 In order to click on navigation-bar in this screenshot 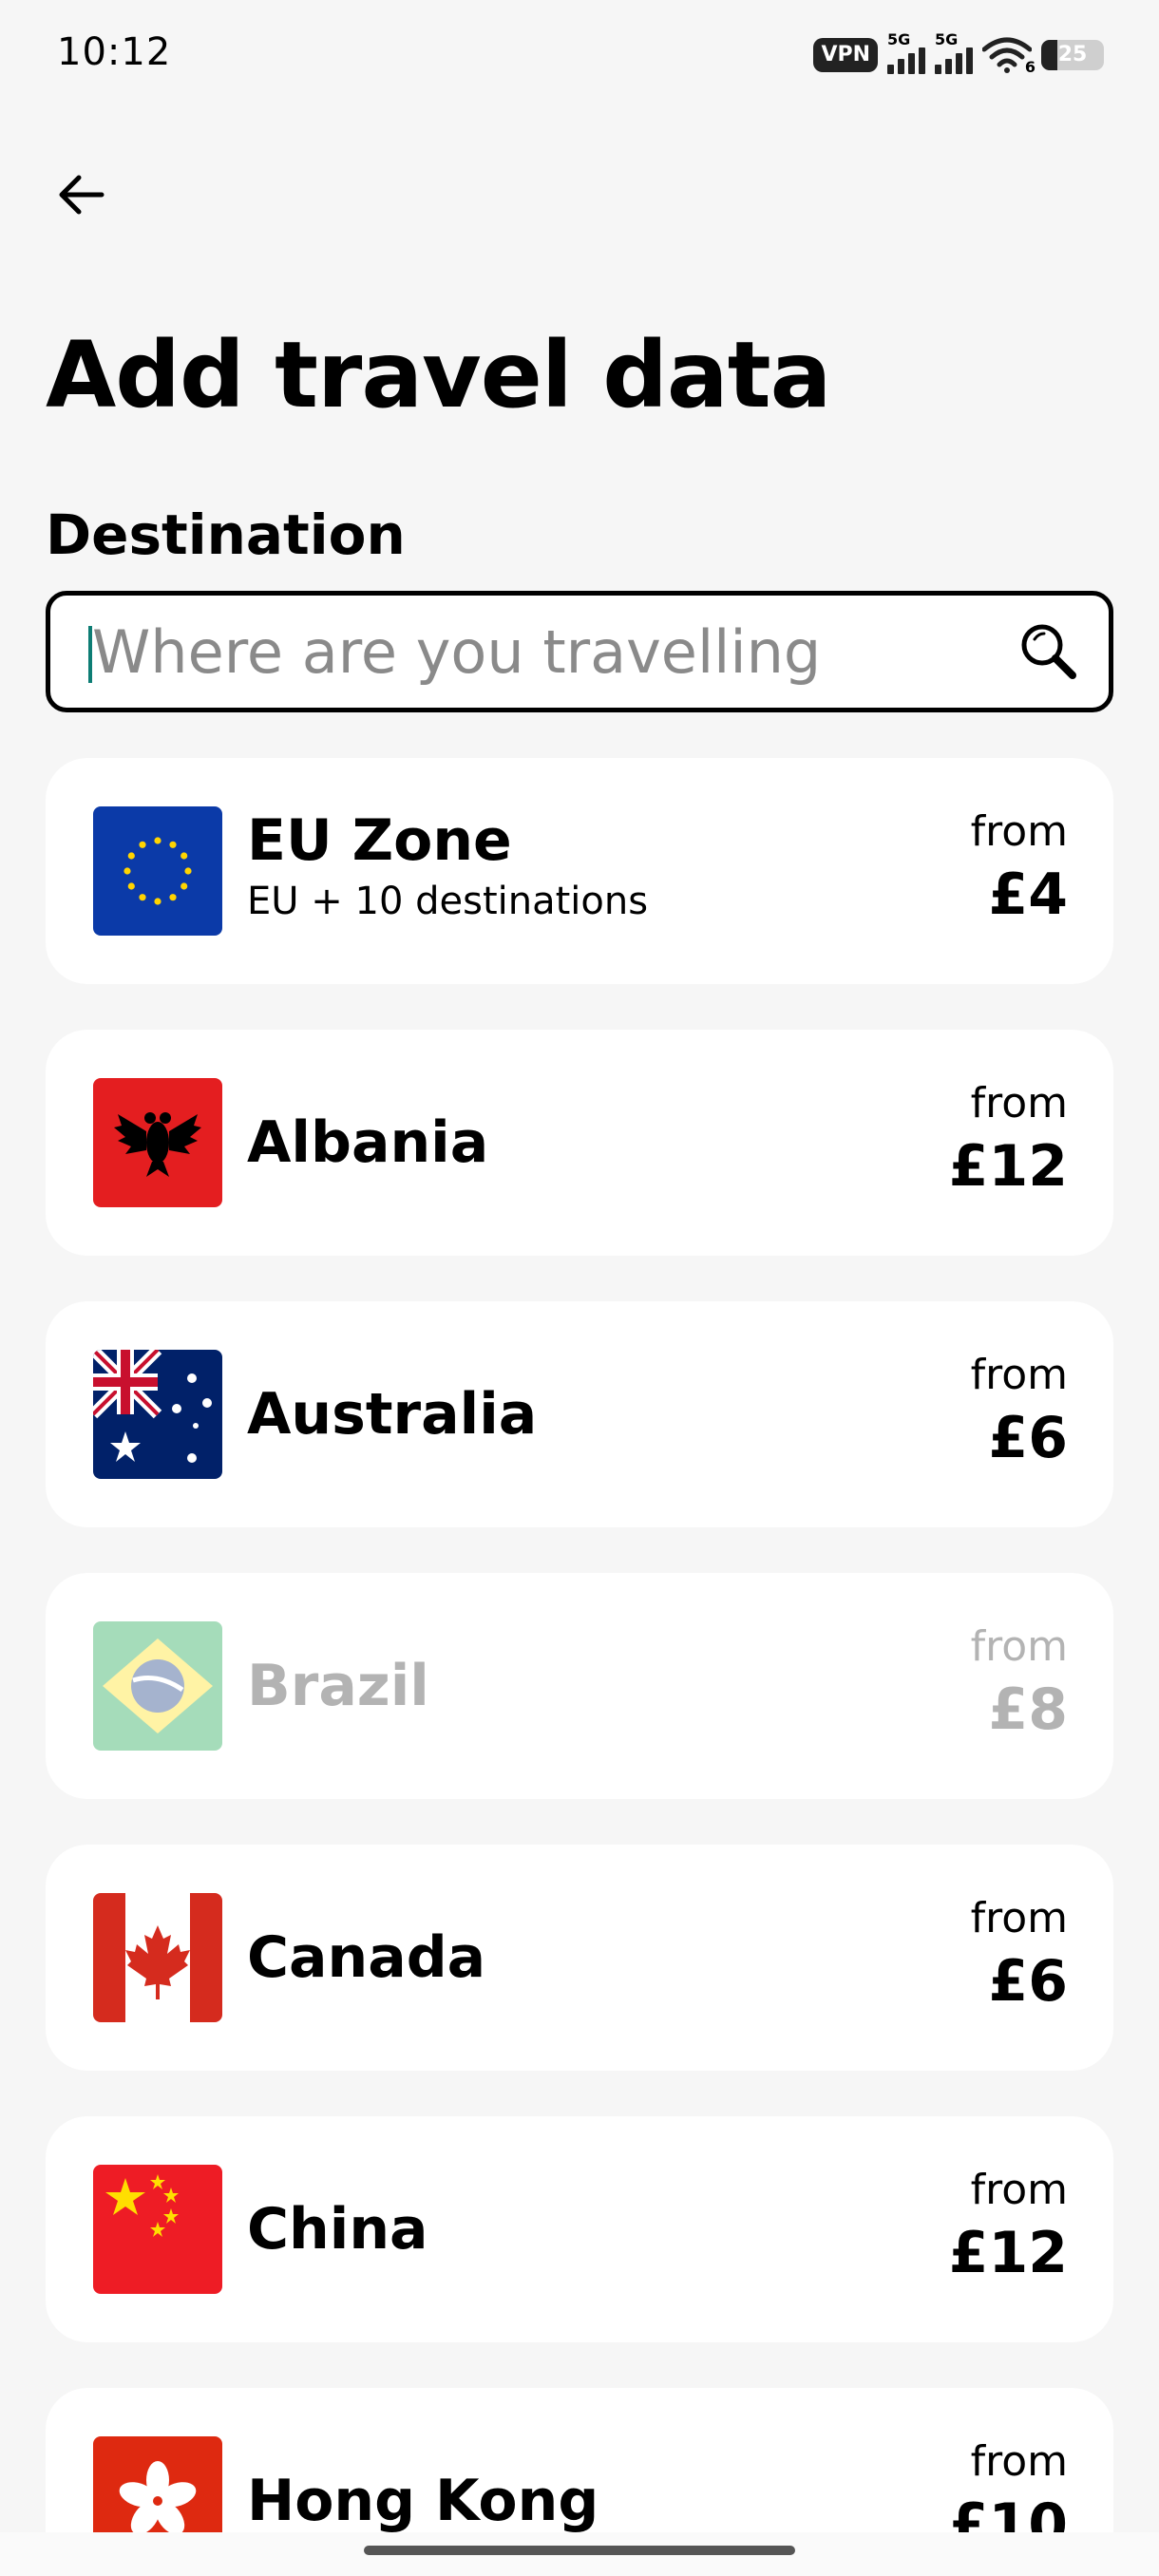, I will do `click(579, 2554)`.